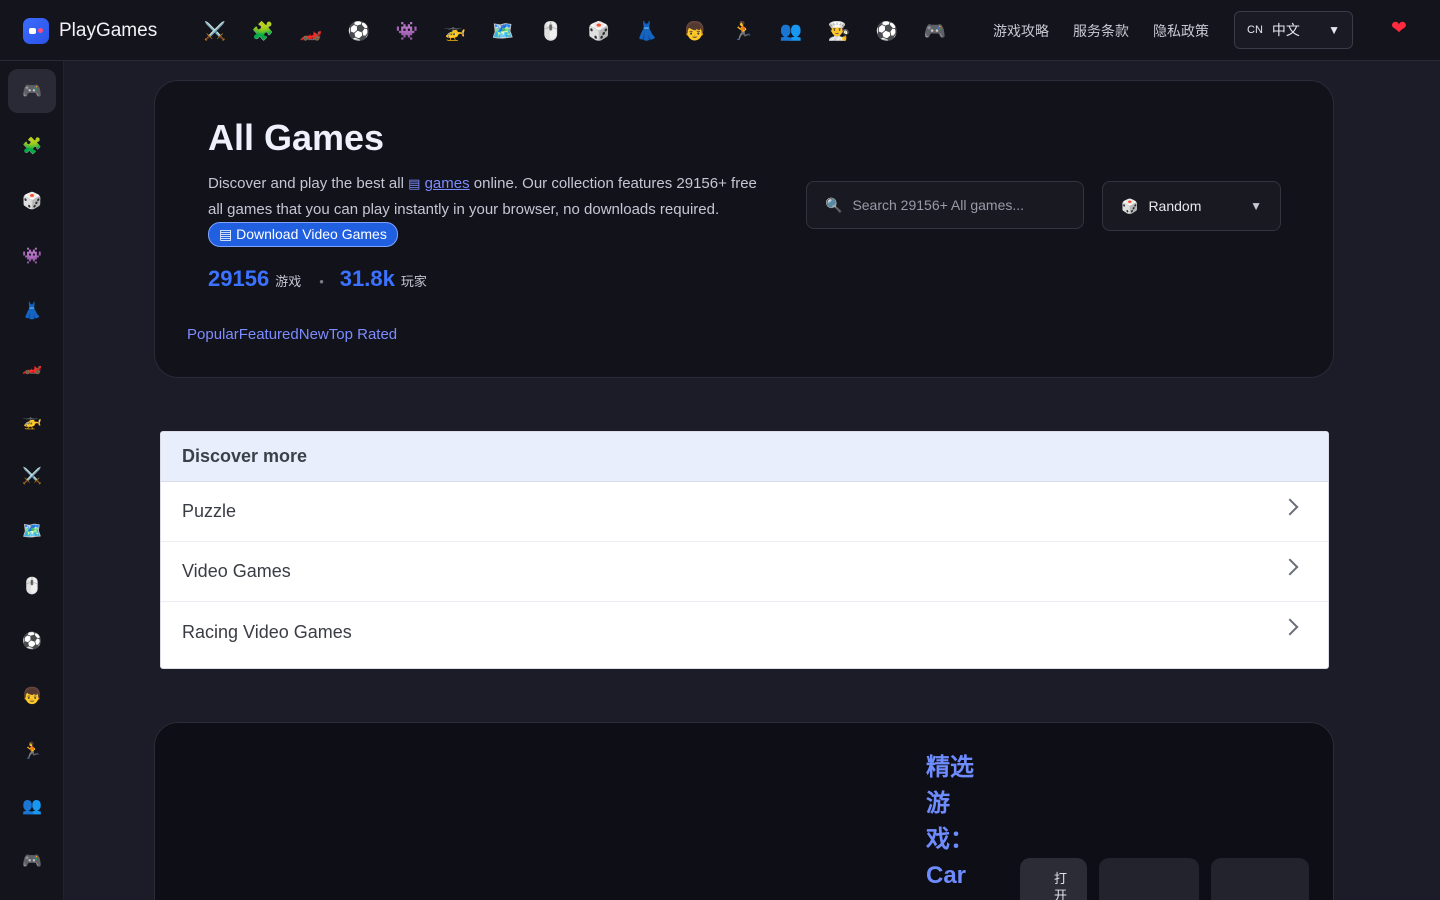  Describe the element at coordinates (317, 279) in the screenshot. I see `stats-row: 29156 游戏 • 31.8k 玩家` at that location.